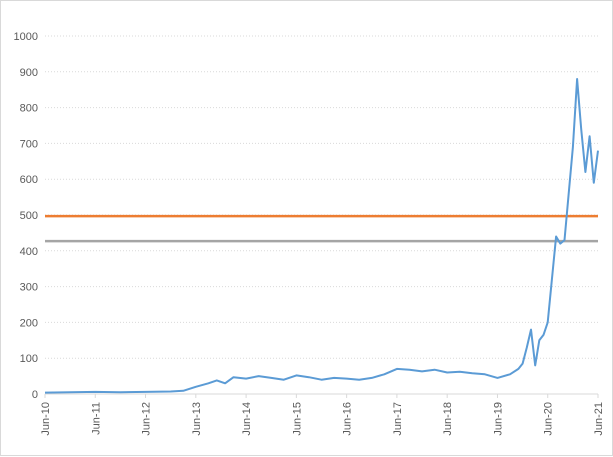 The height and width of the screenshot is (457, 613). What do you see at coordinates (35, 395) in the screenshot?
I see `y-tick-label: 0` at bounding box center [35, 395].